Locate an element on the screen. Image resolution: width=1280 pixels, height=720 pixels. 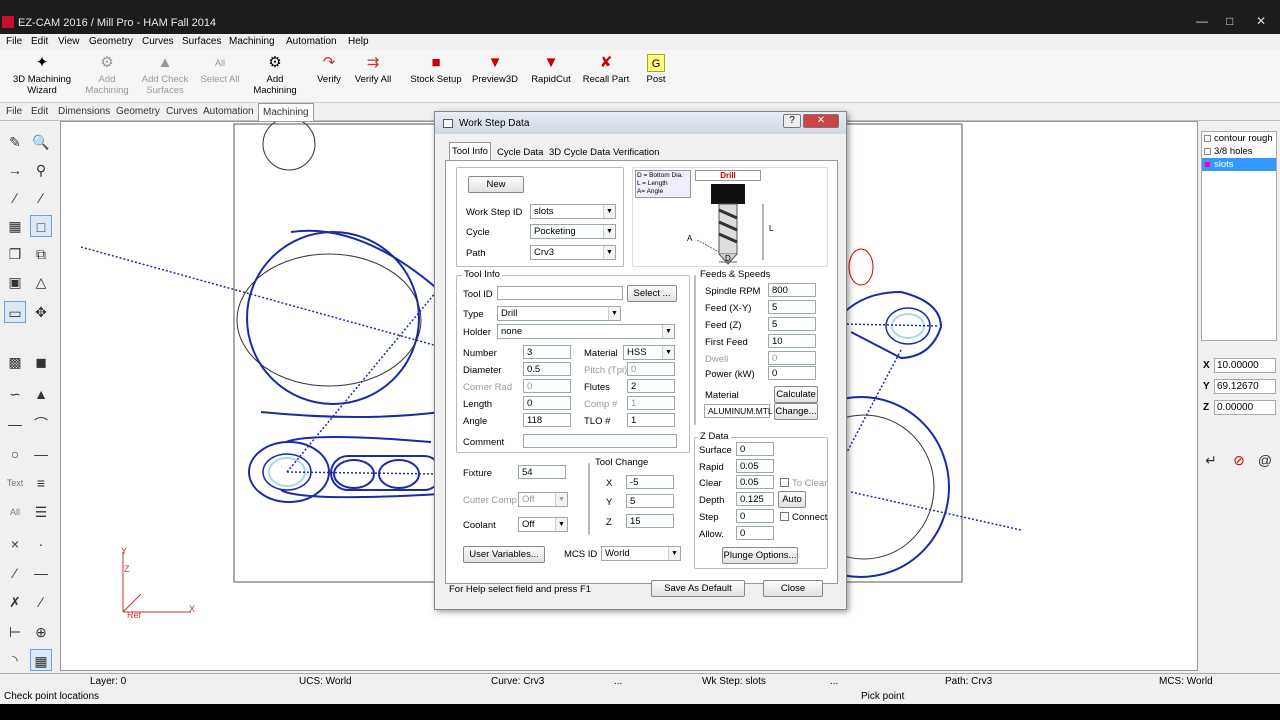
list-icon: ☰ is located at coordinates (41, 512).